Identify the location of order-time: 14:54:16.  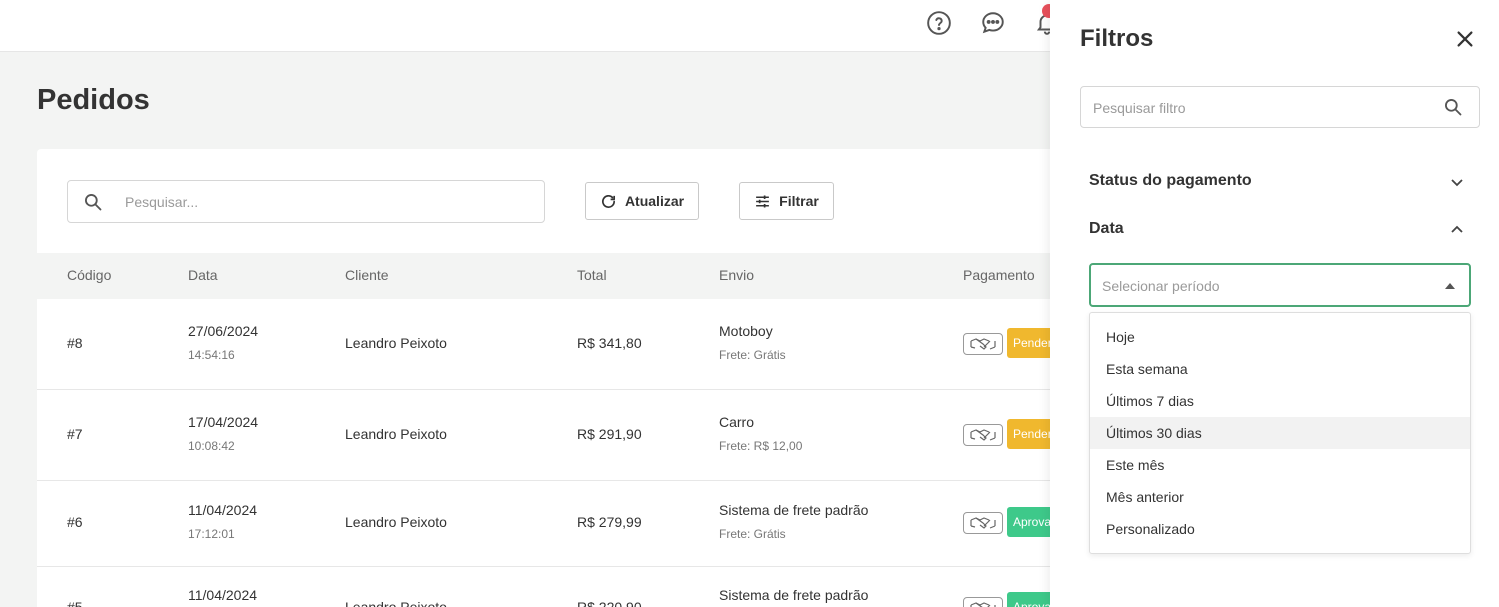
(211, 355).